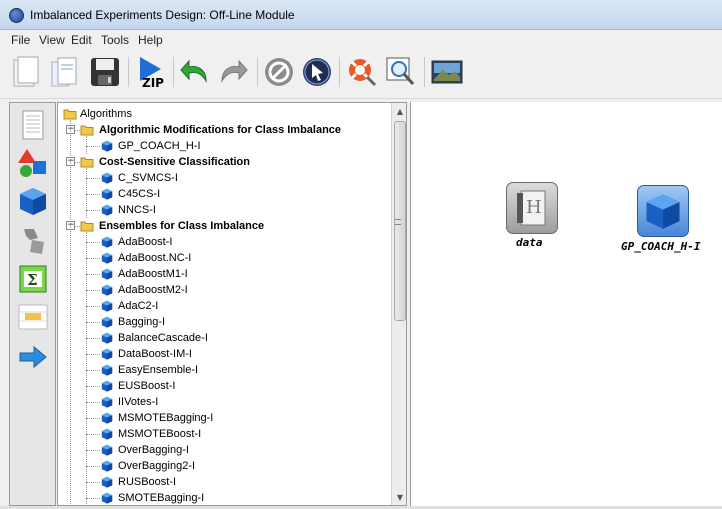 The width and height of the screenshot is (722, 509). I want to click on magnifier-icon, so click(400, 71).